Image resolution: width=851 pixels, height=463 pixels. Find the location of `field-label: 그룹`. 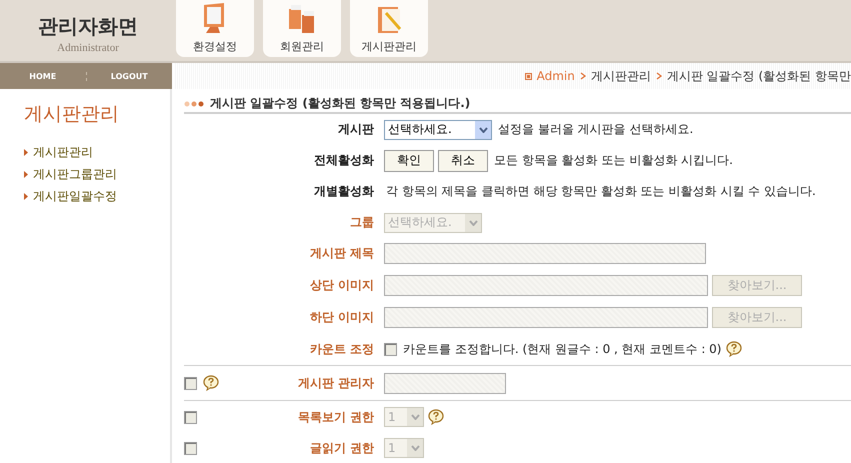

field-label: 그룹 is located at coordinates (362, 222).